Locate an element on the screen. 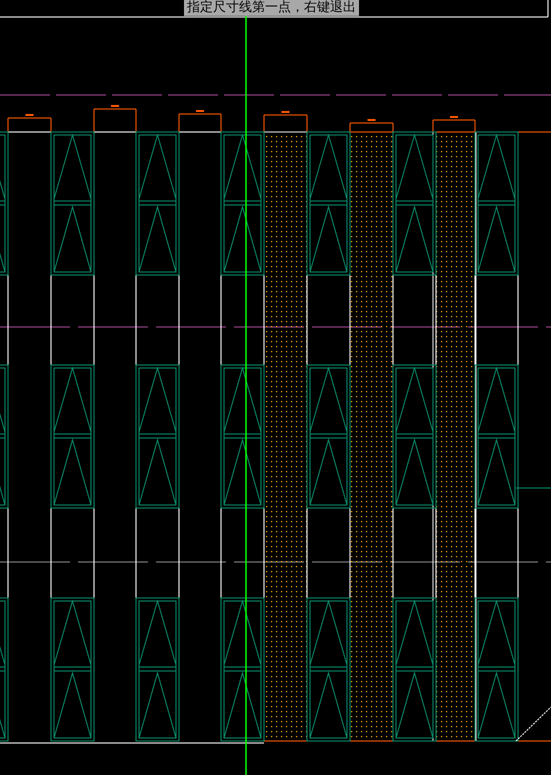 The height and width of the screenshot is (775, 551). command-prompt-tooltip: 指定尺寸线第一点，右键退出 is located at coordinates (271, 8).